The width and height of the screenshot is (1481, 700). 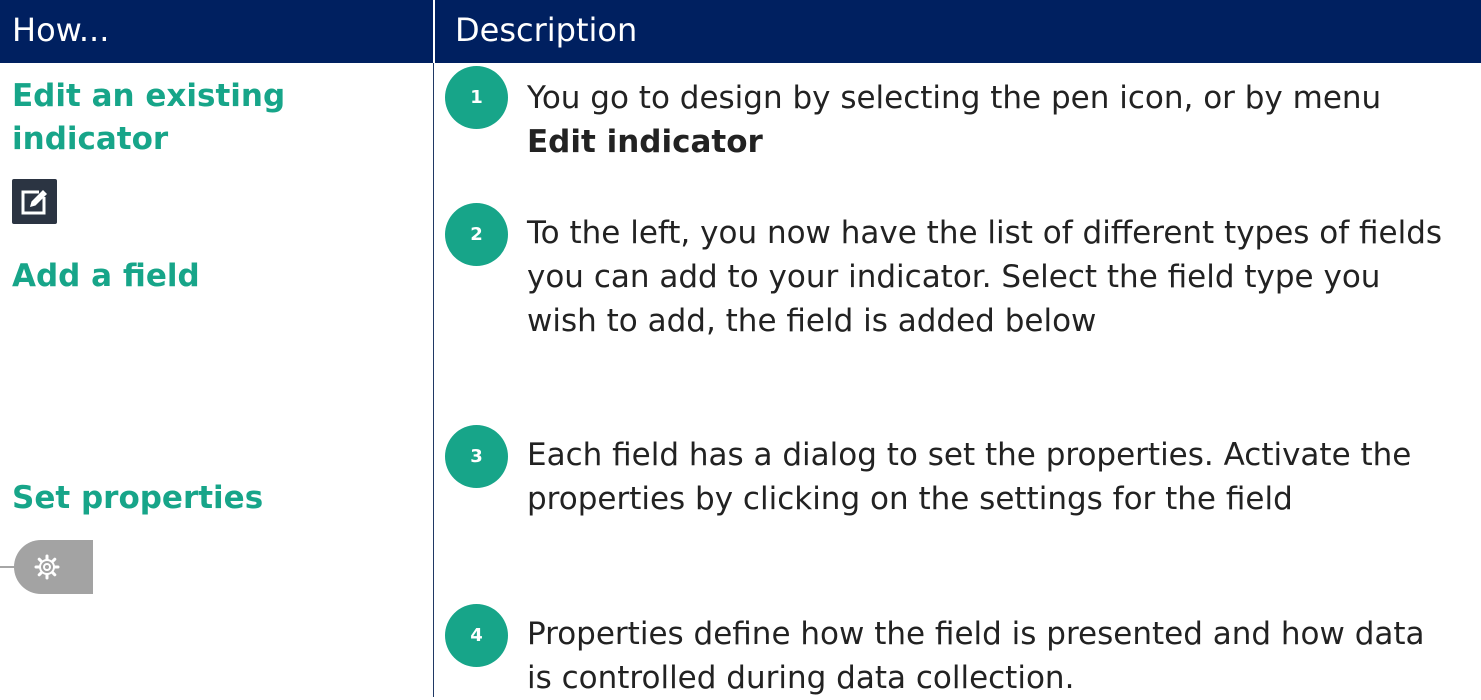 I want to click on gear-icon, so click(x=47, y=567).